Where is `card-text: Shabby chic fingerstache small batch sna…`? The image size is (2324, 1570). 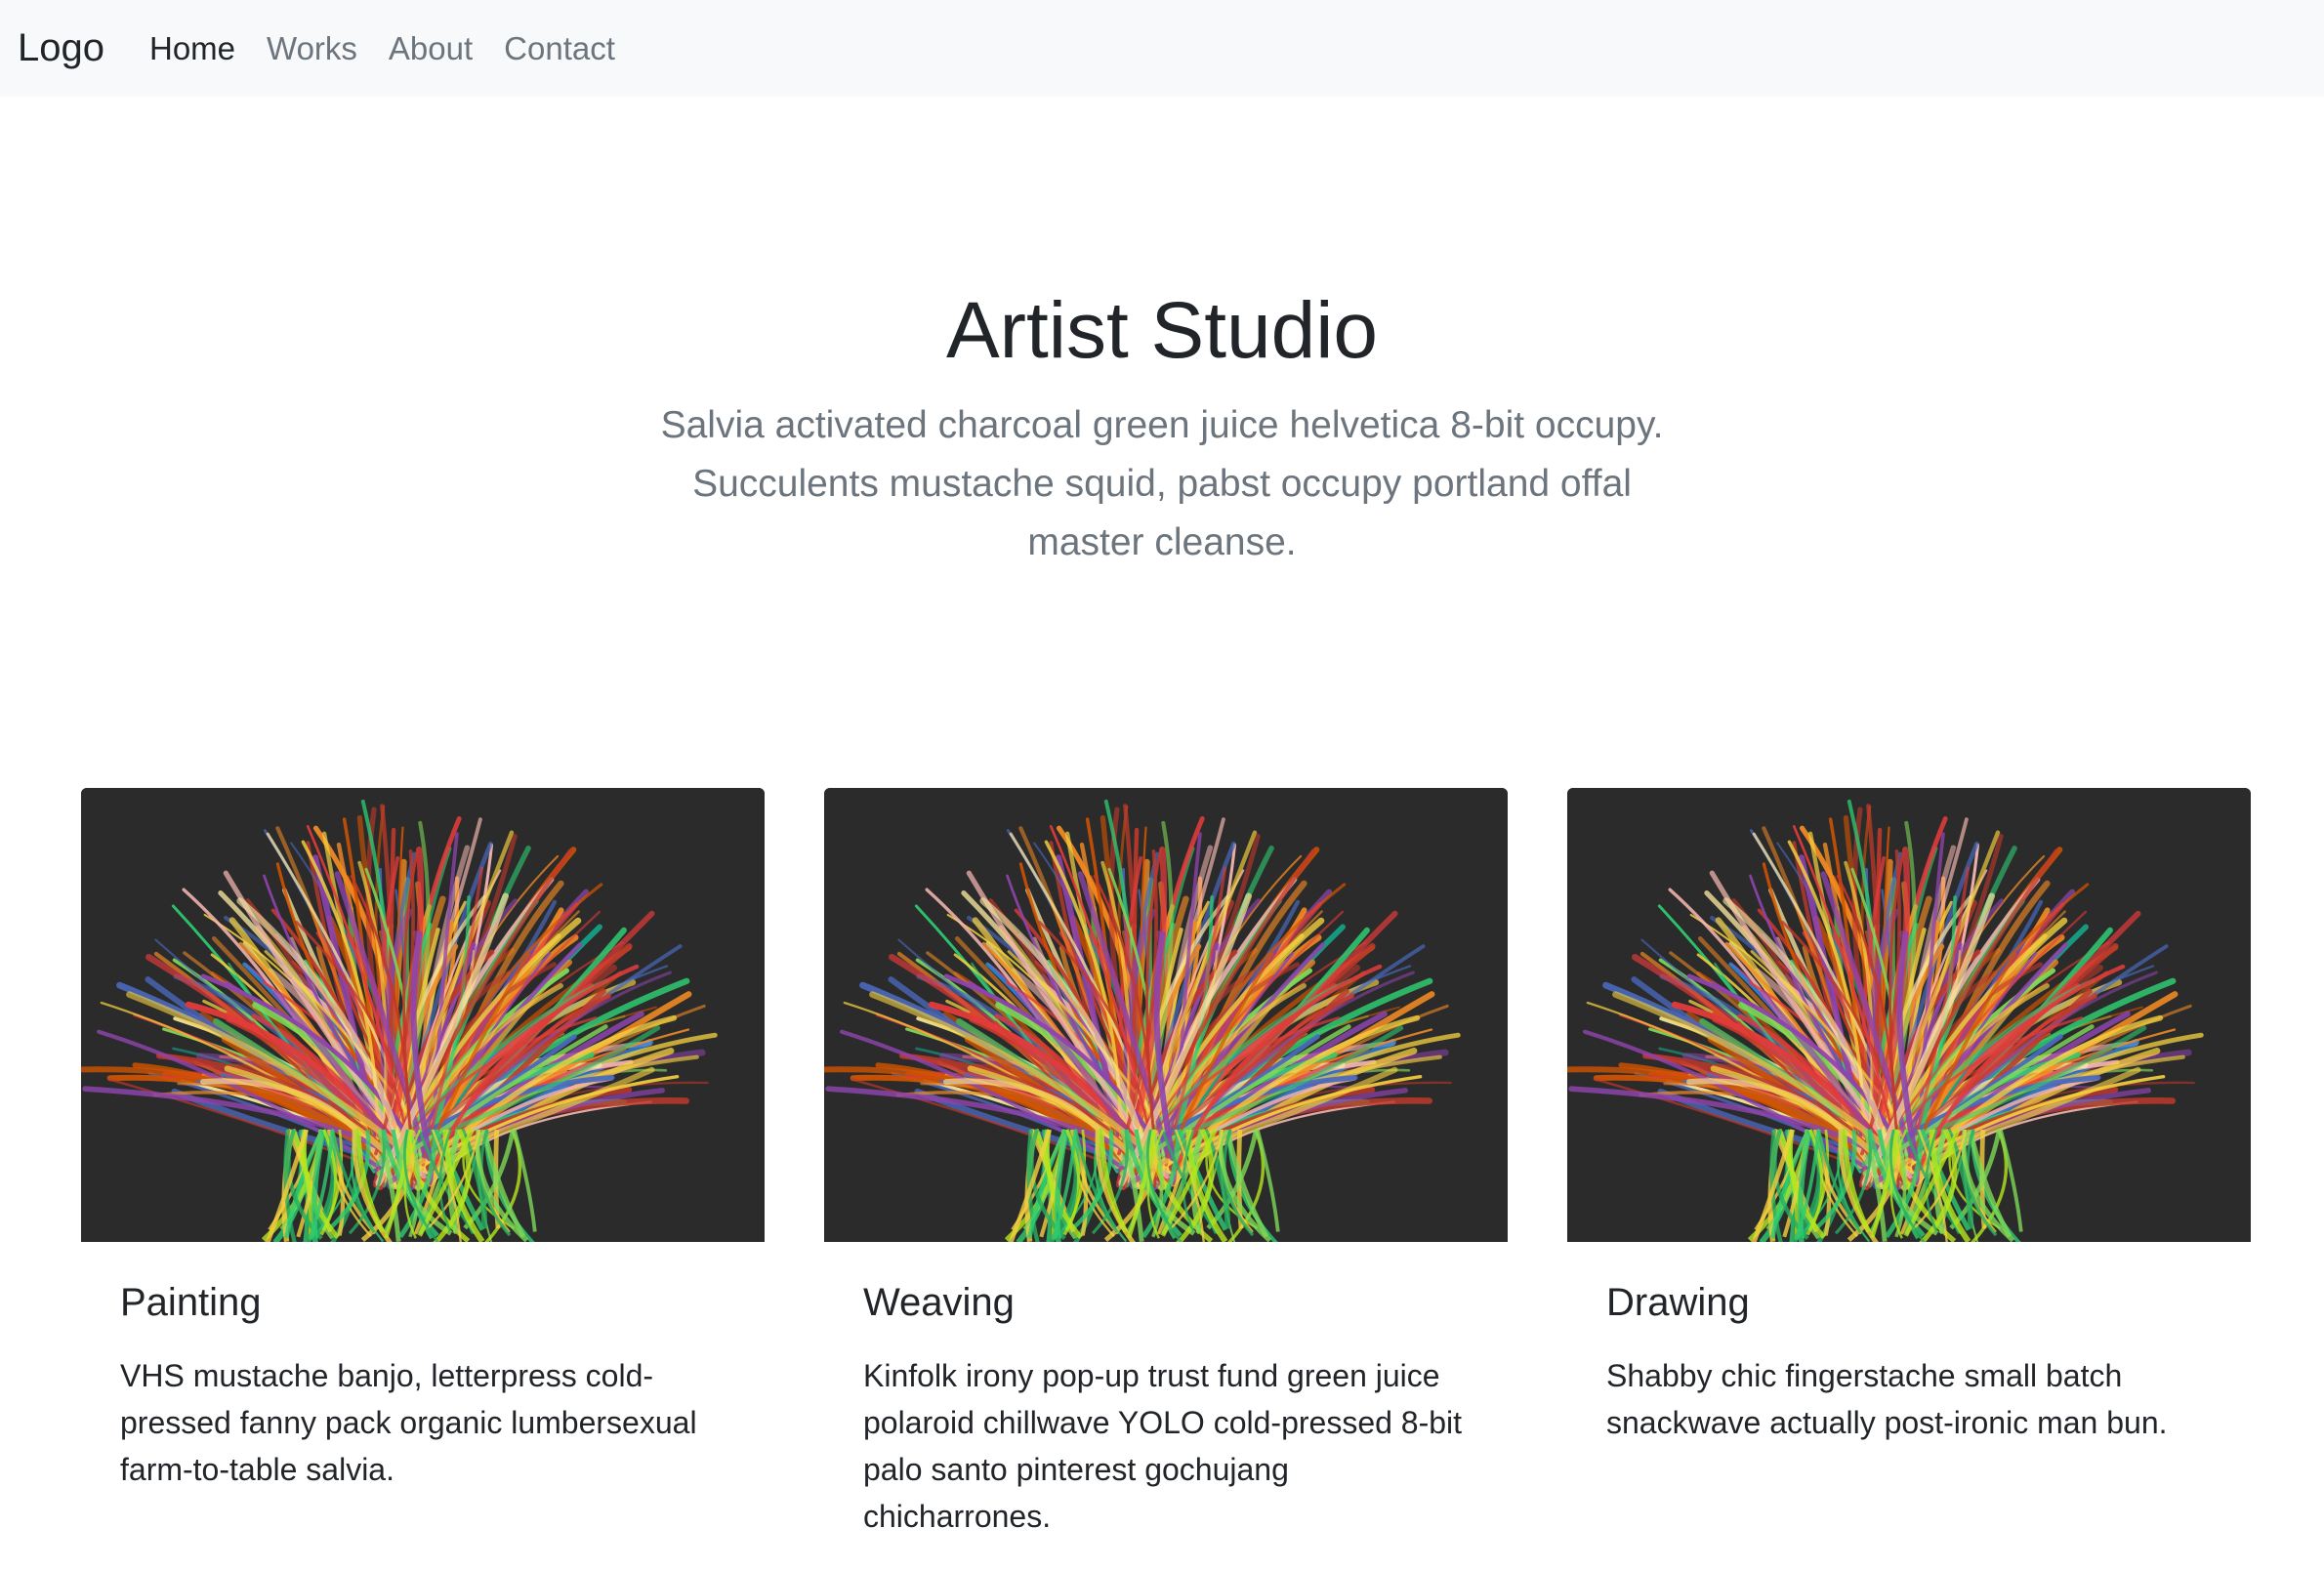 card-text: Shabby chic fingerstache small batch sna… is located at coordinates (1887, 1399).